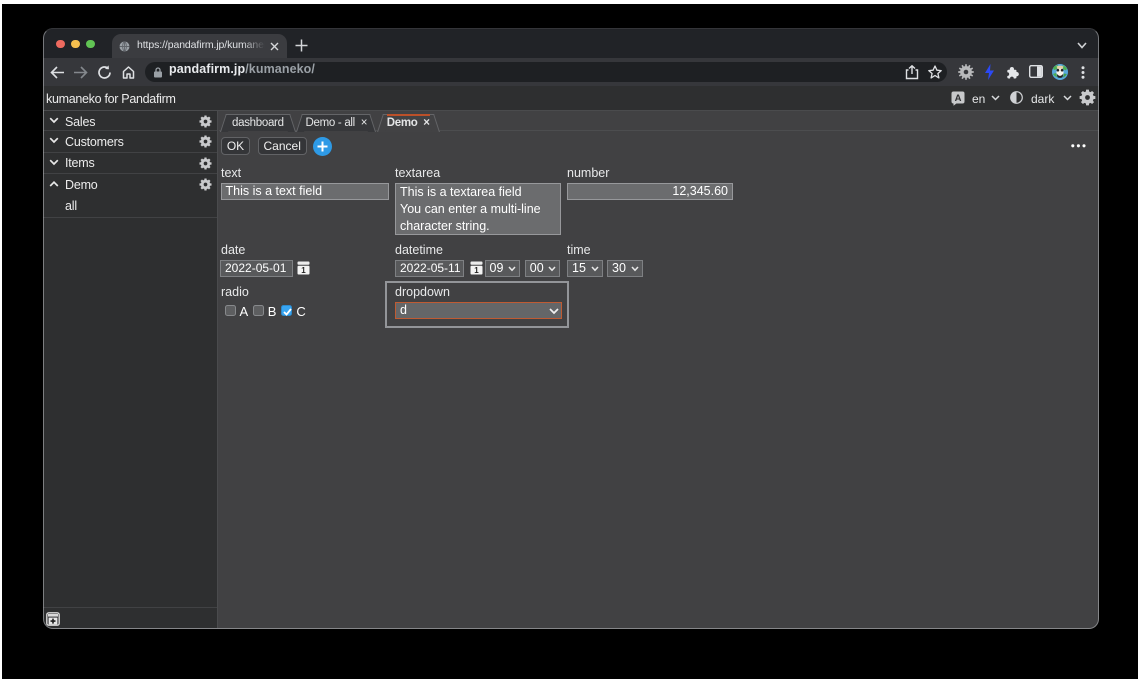 Image resolution: width=1140 pixels, height=683 pixels. I want to click on svg-text: A, so click(958, 98).